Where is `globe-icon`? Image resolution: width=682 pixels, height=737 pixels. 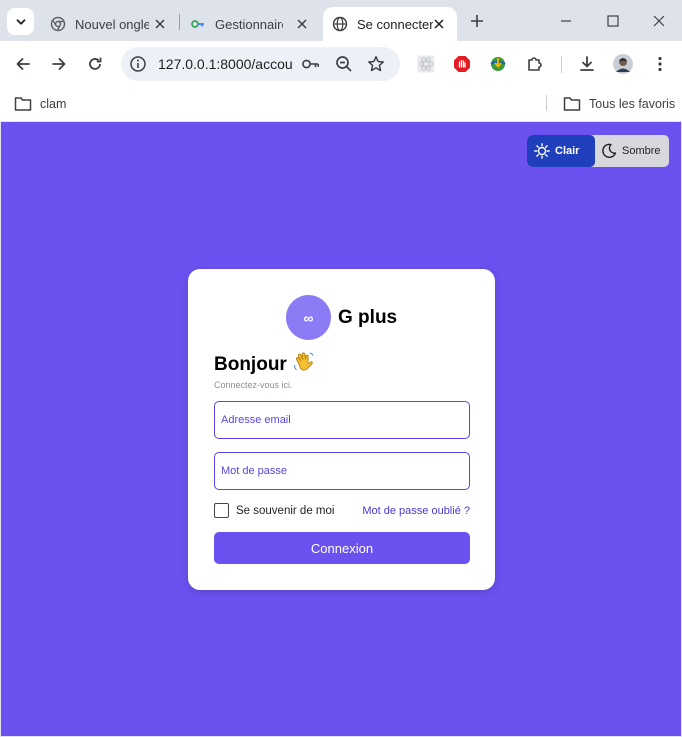
globe-icon is located at coordinates (340, 24).